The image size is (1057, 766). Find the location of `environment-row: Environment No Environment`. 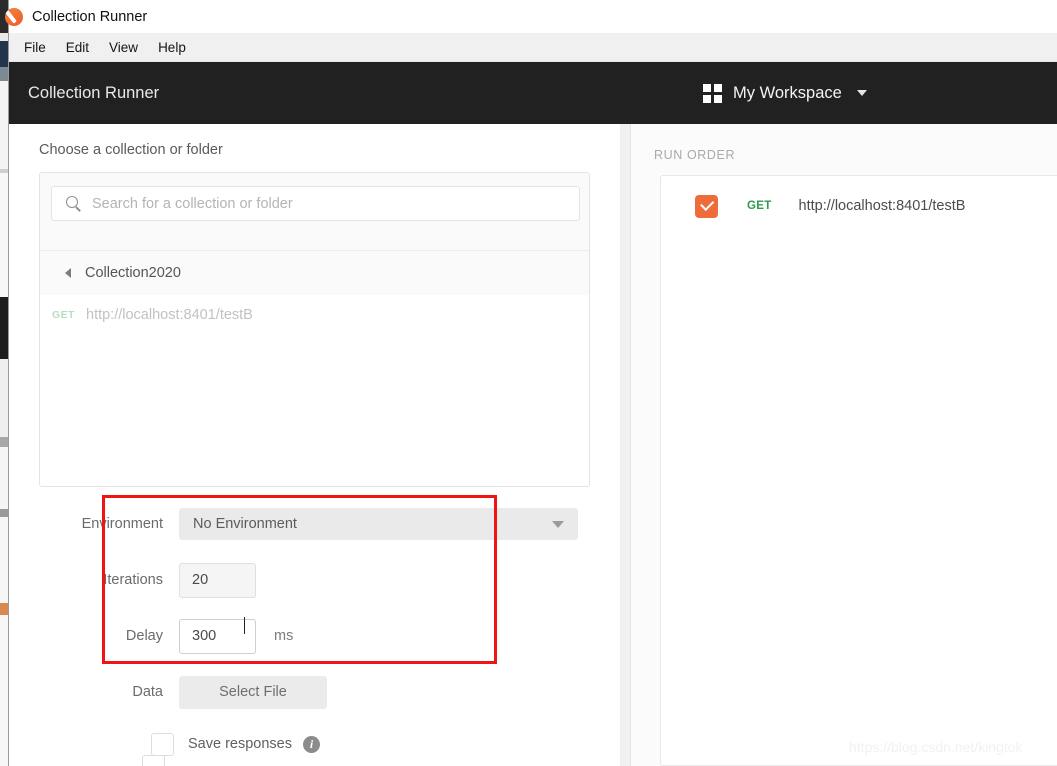

environment-row: Environment No Environment is located at coordinates (314, 524).